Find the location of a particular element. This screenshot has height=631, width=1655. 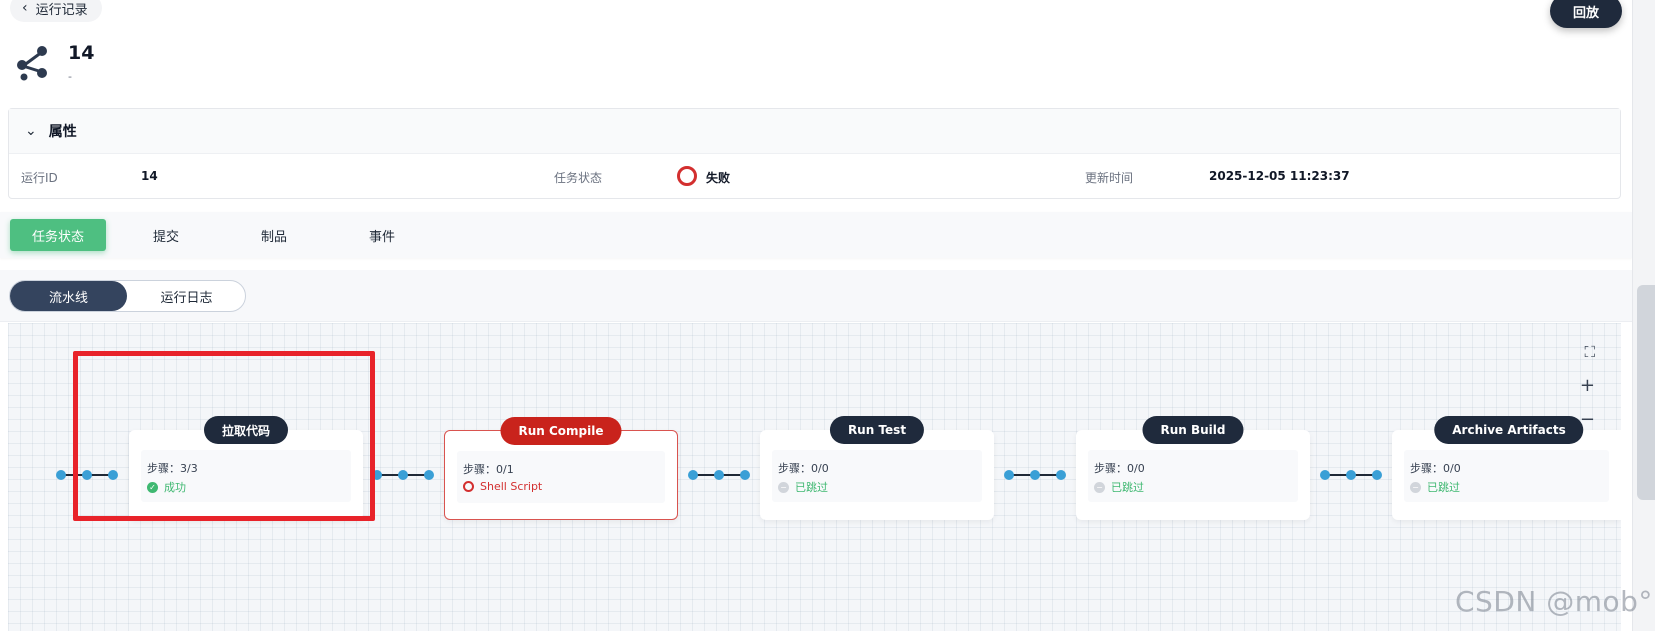

stage-name: Run Build is located at coordinates (1193, 430).